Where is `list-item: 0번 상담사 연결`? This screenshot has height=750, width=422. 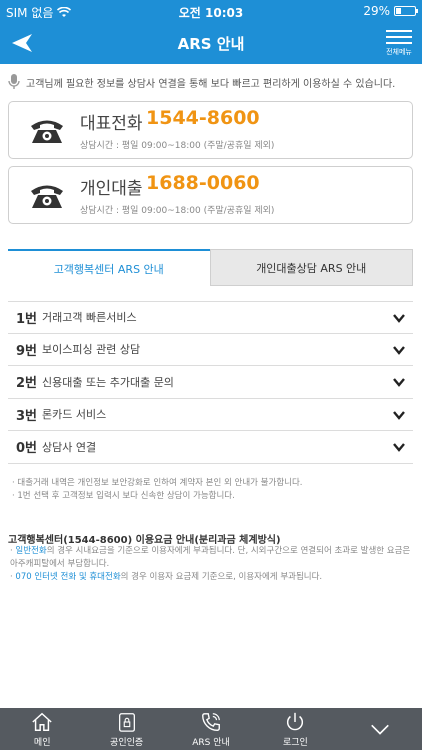 list-item: 0번 상담사 연결 is located at coordinates (210, 447).